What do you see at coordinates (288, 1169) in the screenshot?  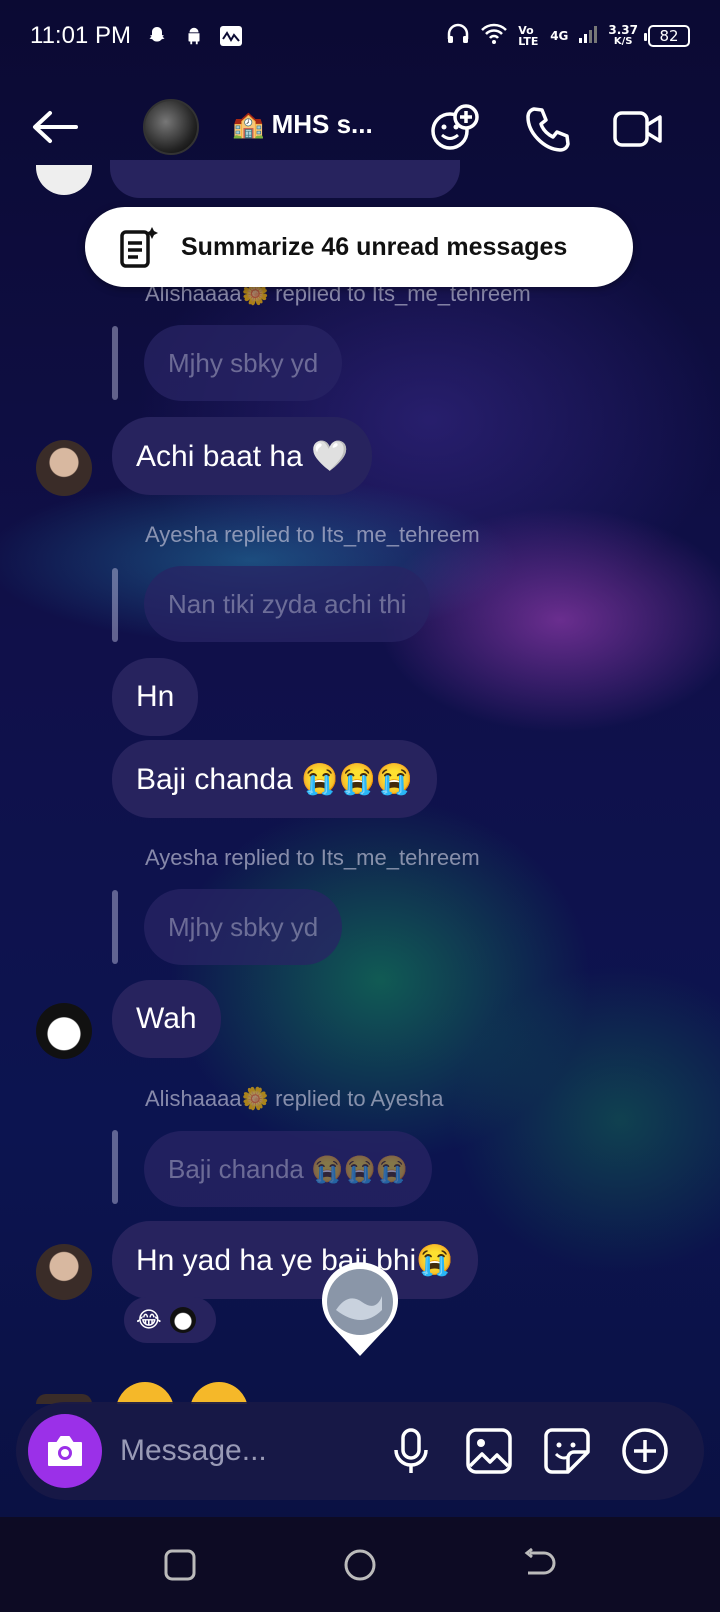 I see `reply-quote: Baji chanda 😭😭😭` at bounding box center [288, 1169].